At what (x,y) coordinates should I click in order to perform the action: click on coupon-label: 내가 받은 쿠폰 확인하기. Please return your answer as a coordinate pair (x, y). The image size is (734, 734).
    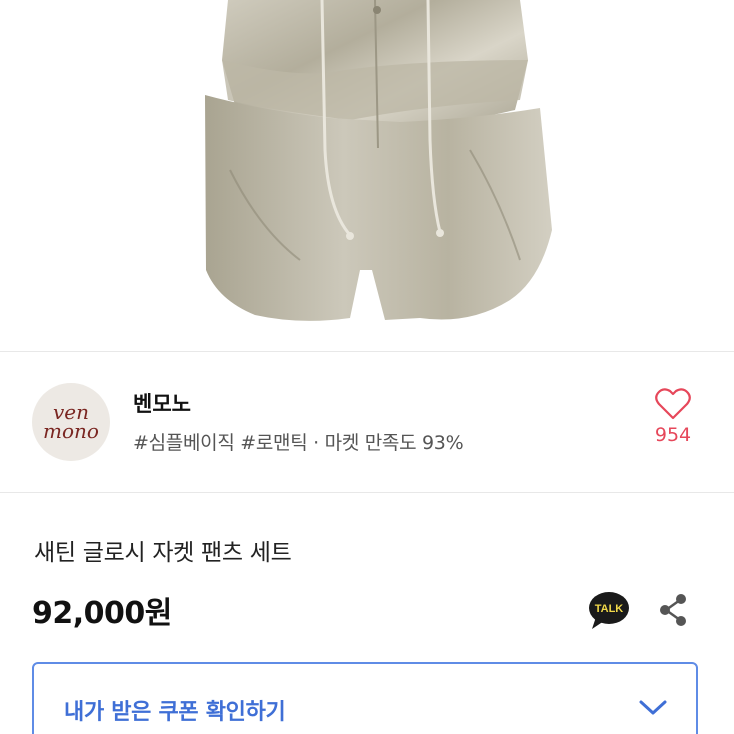
    Looking at the image, I should click on (175, 712).